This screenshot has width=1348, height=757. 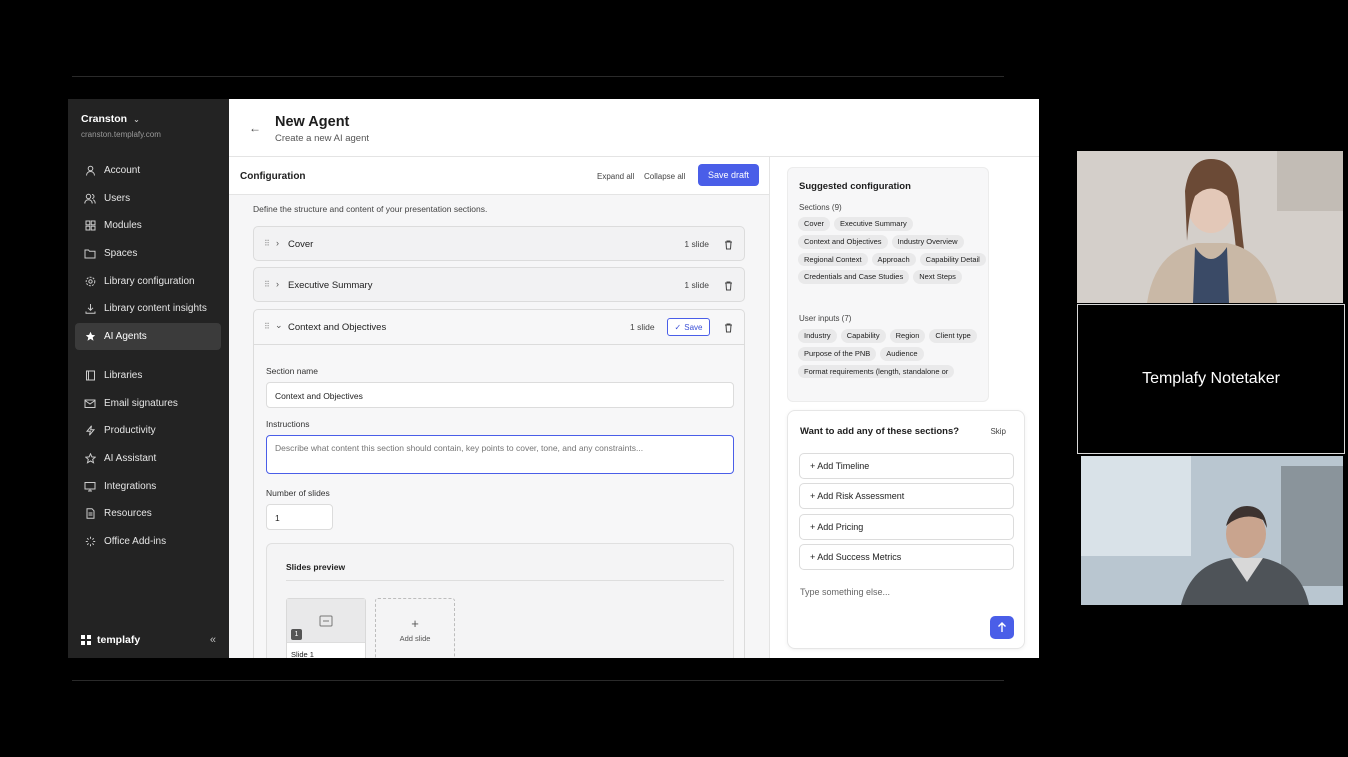 What do you see at coordinates (148, 254) in the screenshot?
I see `sidebar-item-spaces: Spaces` at bounding box center [148, 254].